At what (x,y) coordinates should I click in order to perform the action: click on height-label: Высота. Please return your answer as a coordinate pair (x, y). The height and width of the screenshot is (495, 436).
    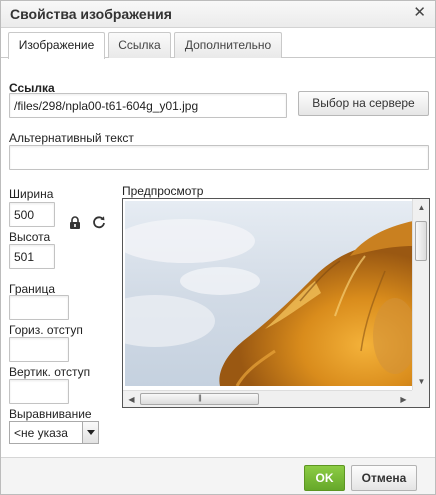
    Looking at the image, I should click on (30, 237).